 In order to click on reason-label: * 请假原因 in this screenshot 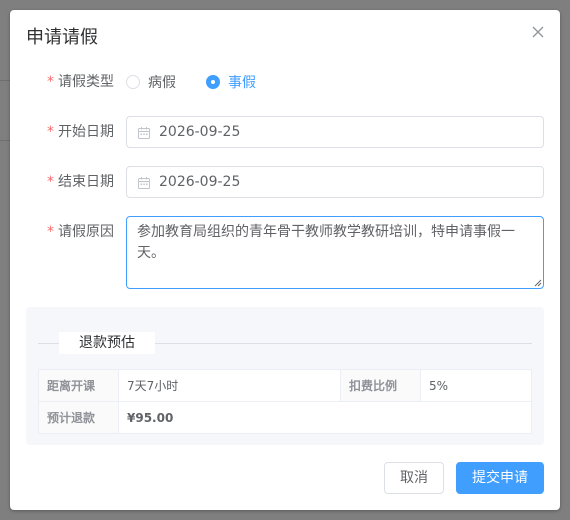, I will do `click(62, 232)`.